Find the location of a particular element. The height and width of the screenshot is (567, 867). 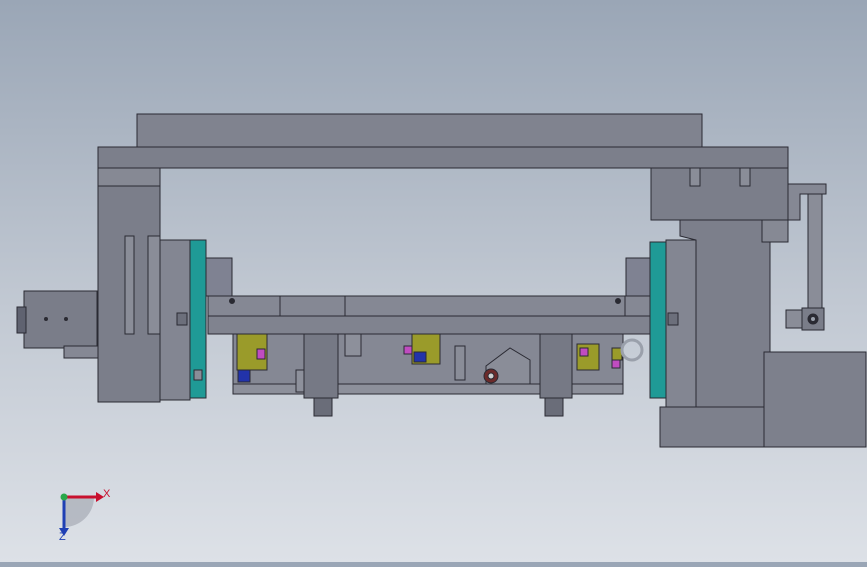

right-column is located at coordinates (719, 194).